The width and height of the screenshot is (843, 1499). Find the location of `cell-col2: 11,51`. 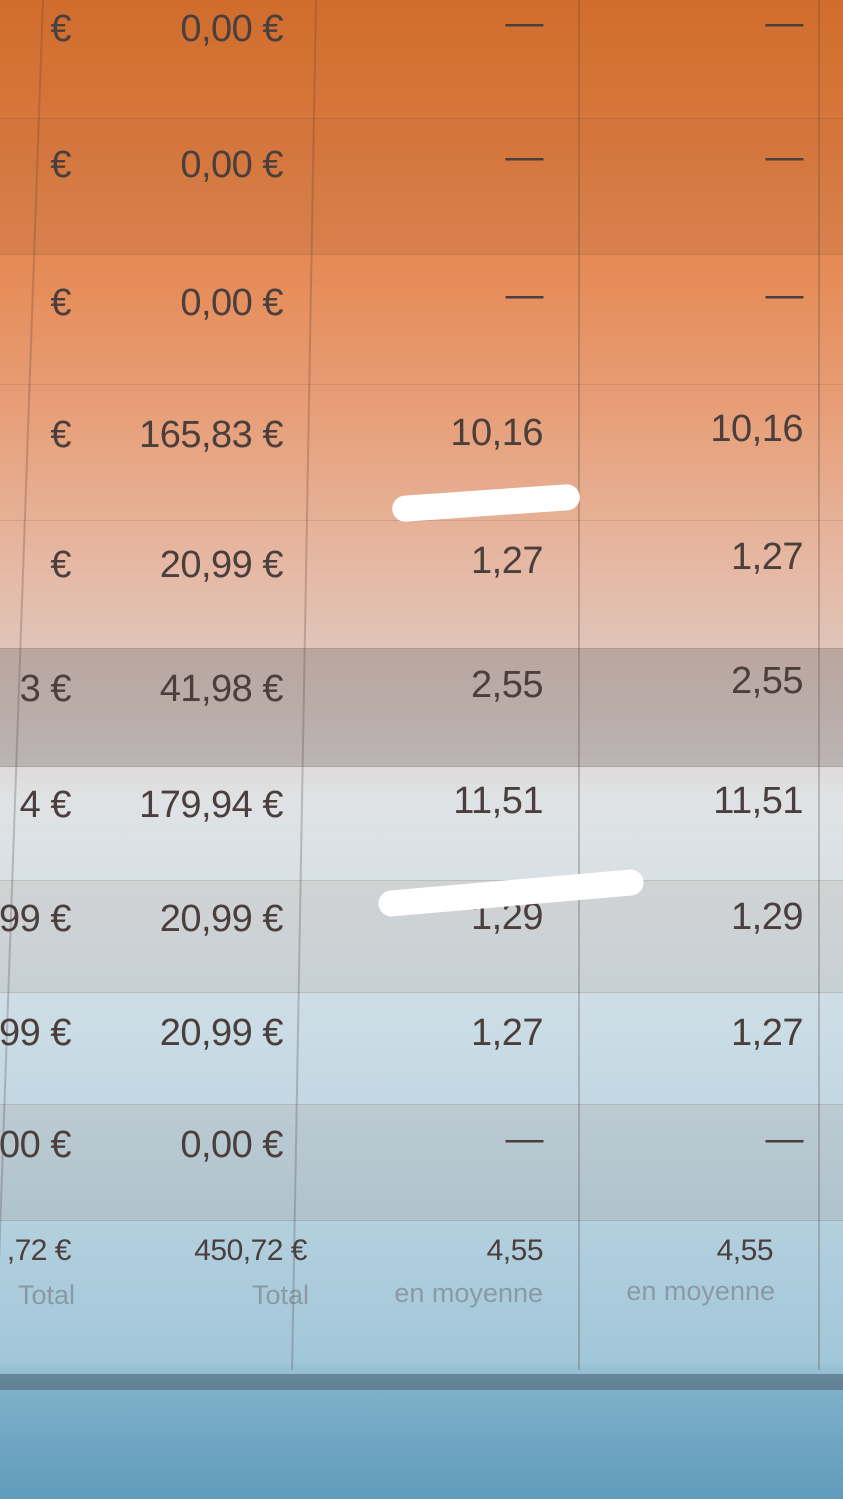

cell-col2: 11,51 is located at coordinates (498, 801).